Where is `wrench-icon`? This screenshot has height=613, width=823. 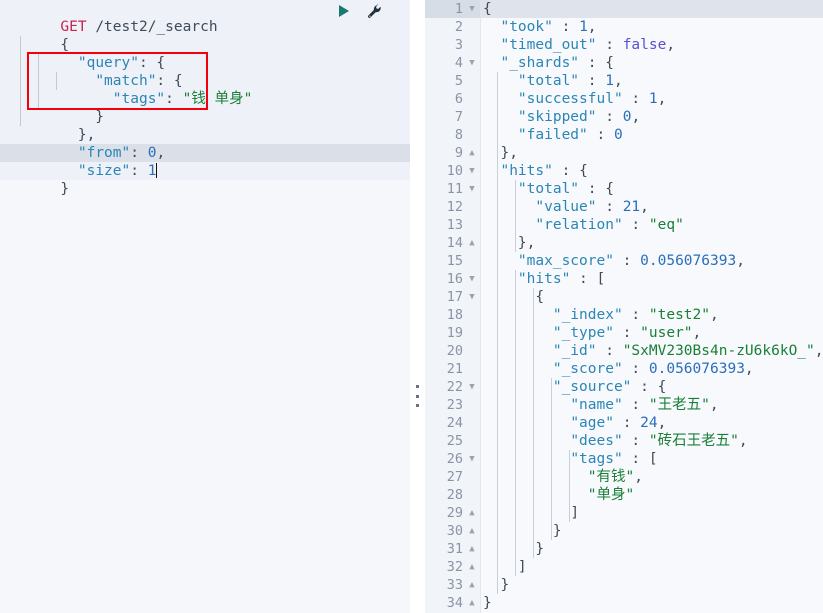
wrench-icon is located at coordinates (374, 11).